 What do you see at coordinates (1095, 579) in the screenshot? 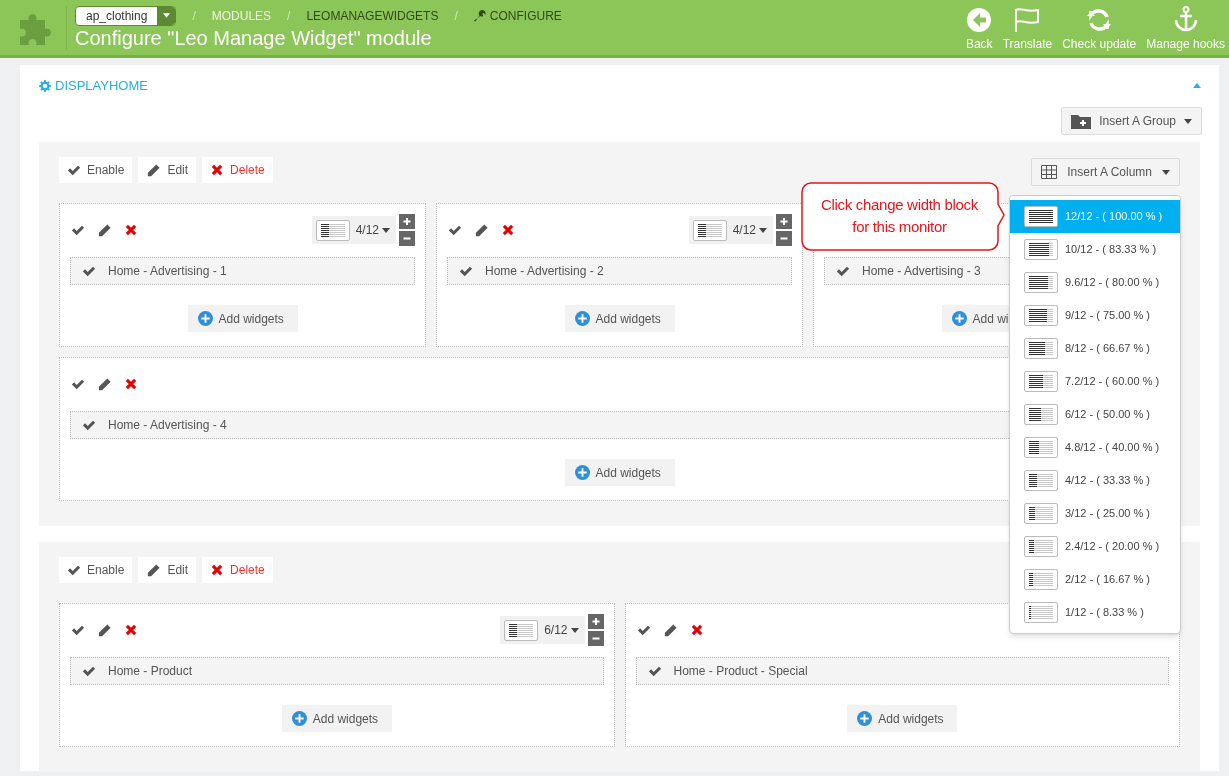
I see `width-option: 2/12 - ( 16.67 % )` at bounding box center [1095, 579].